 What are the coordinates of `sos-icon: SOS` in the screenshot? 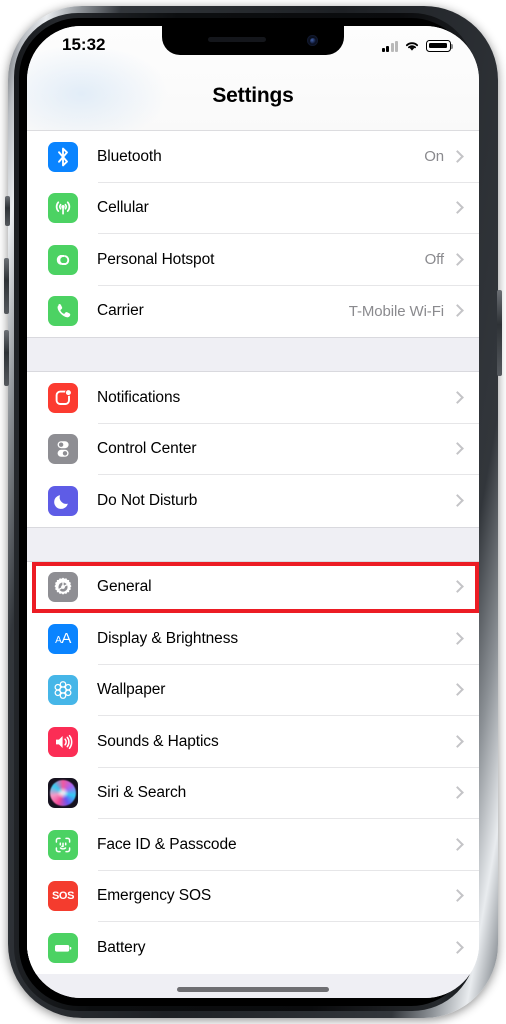 It's located at (63, 896).